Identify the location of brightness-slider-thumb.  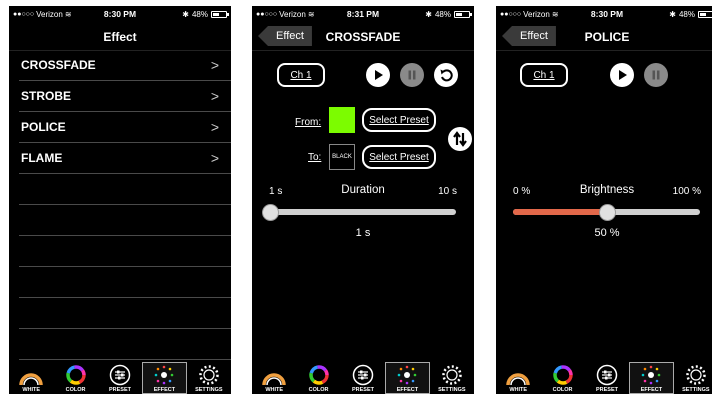
(607, 212).